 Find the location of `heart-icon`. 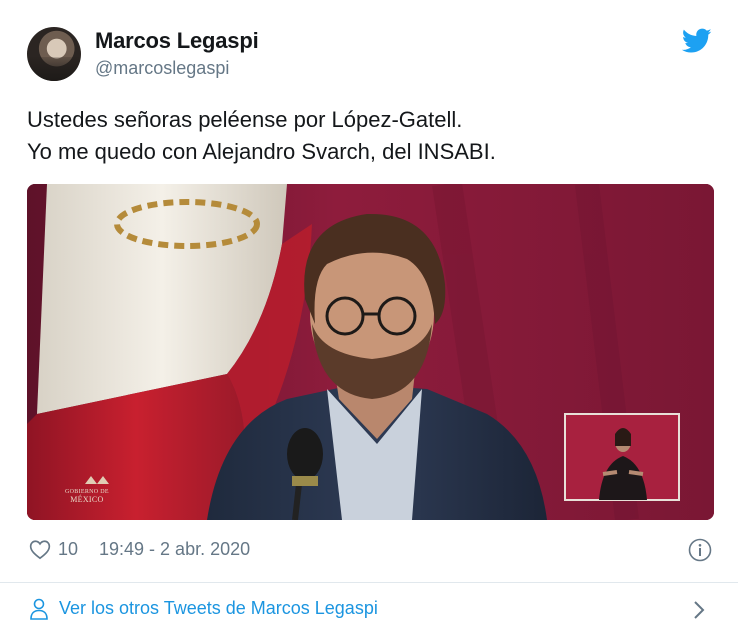

heart-icon is located at coordinates (40, 549).